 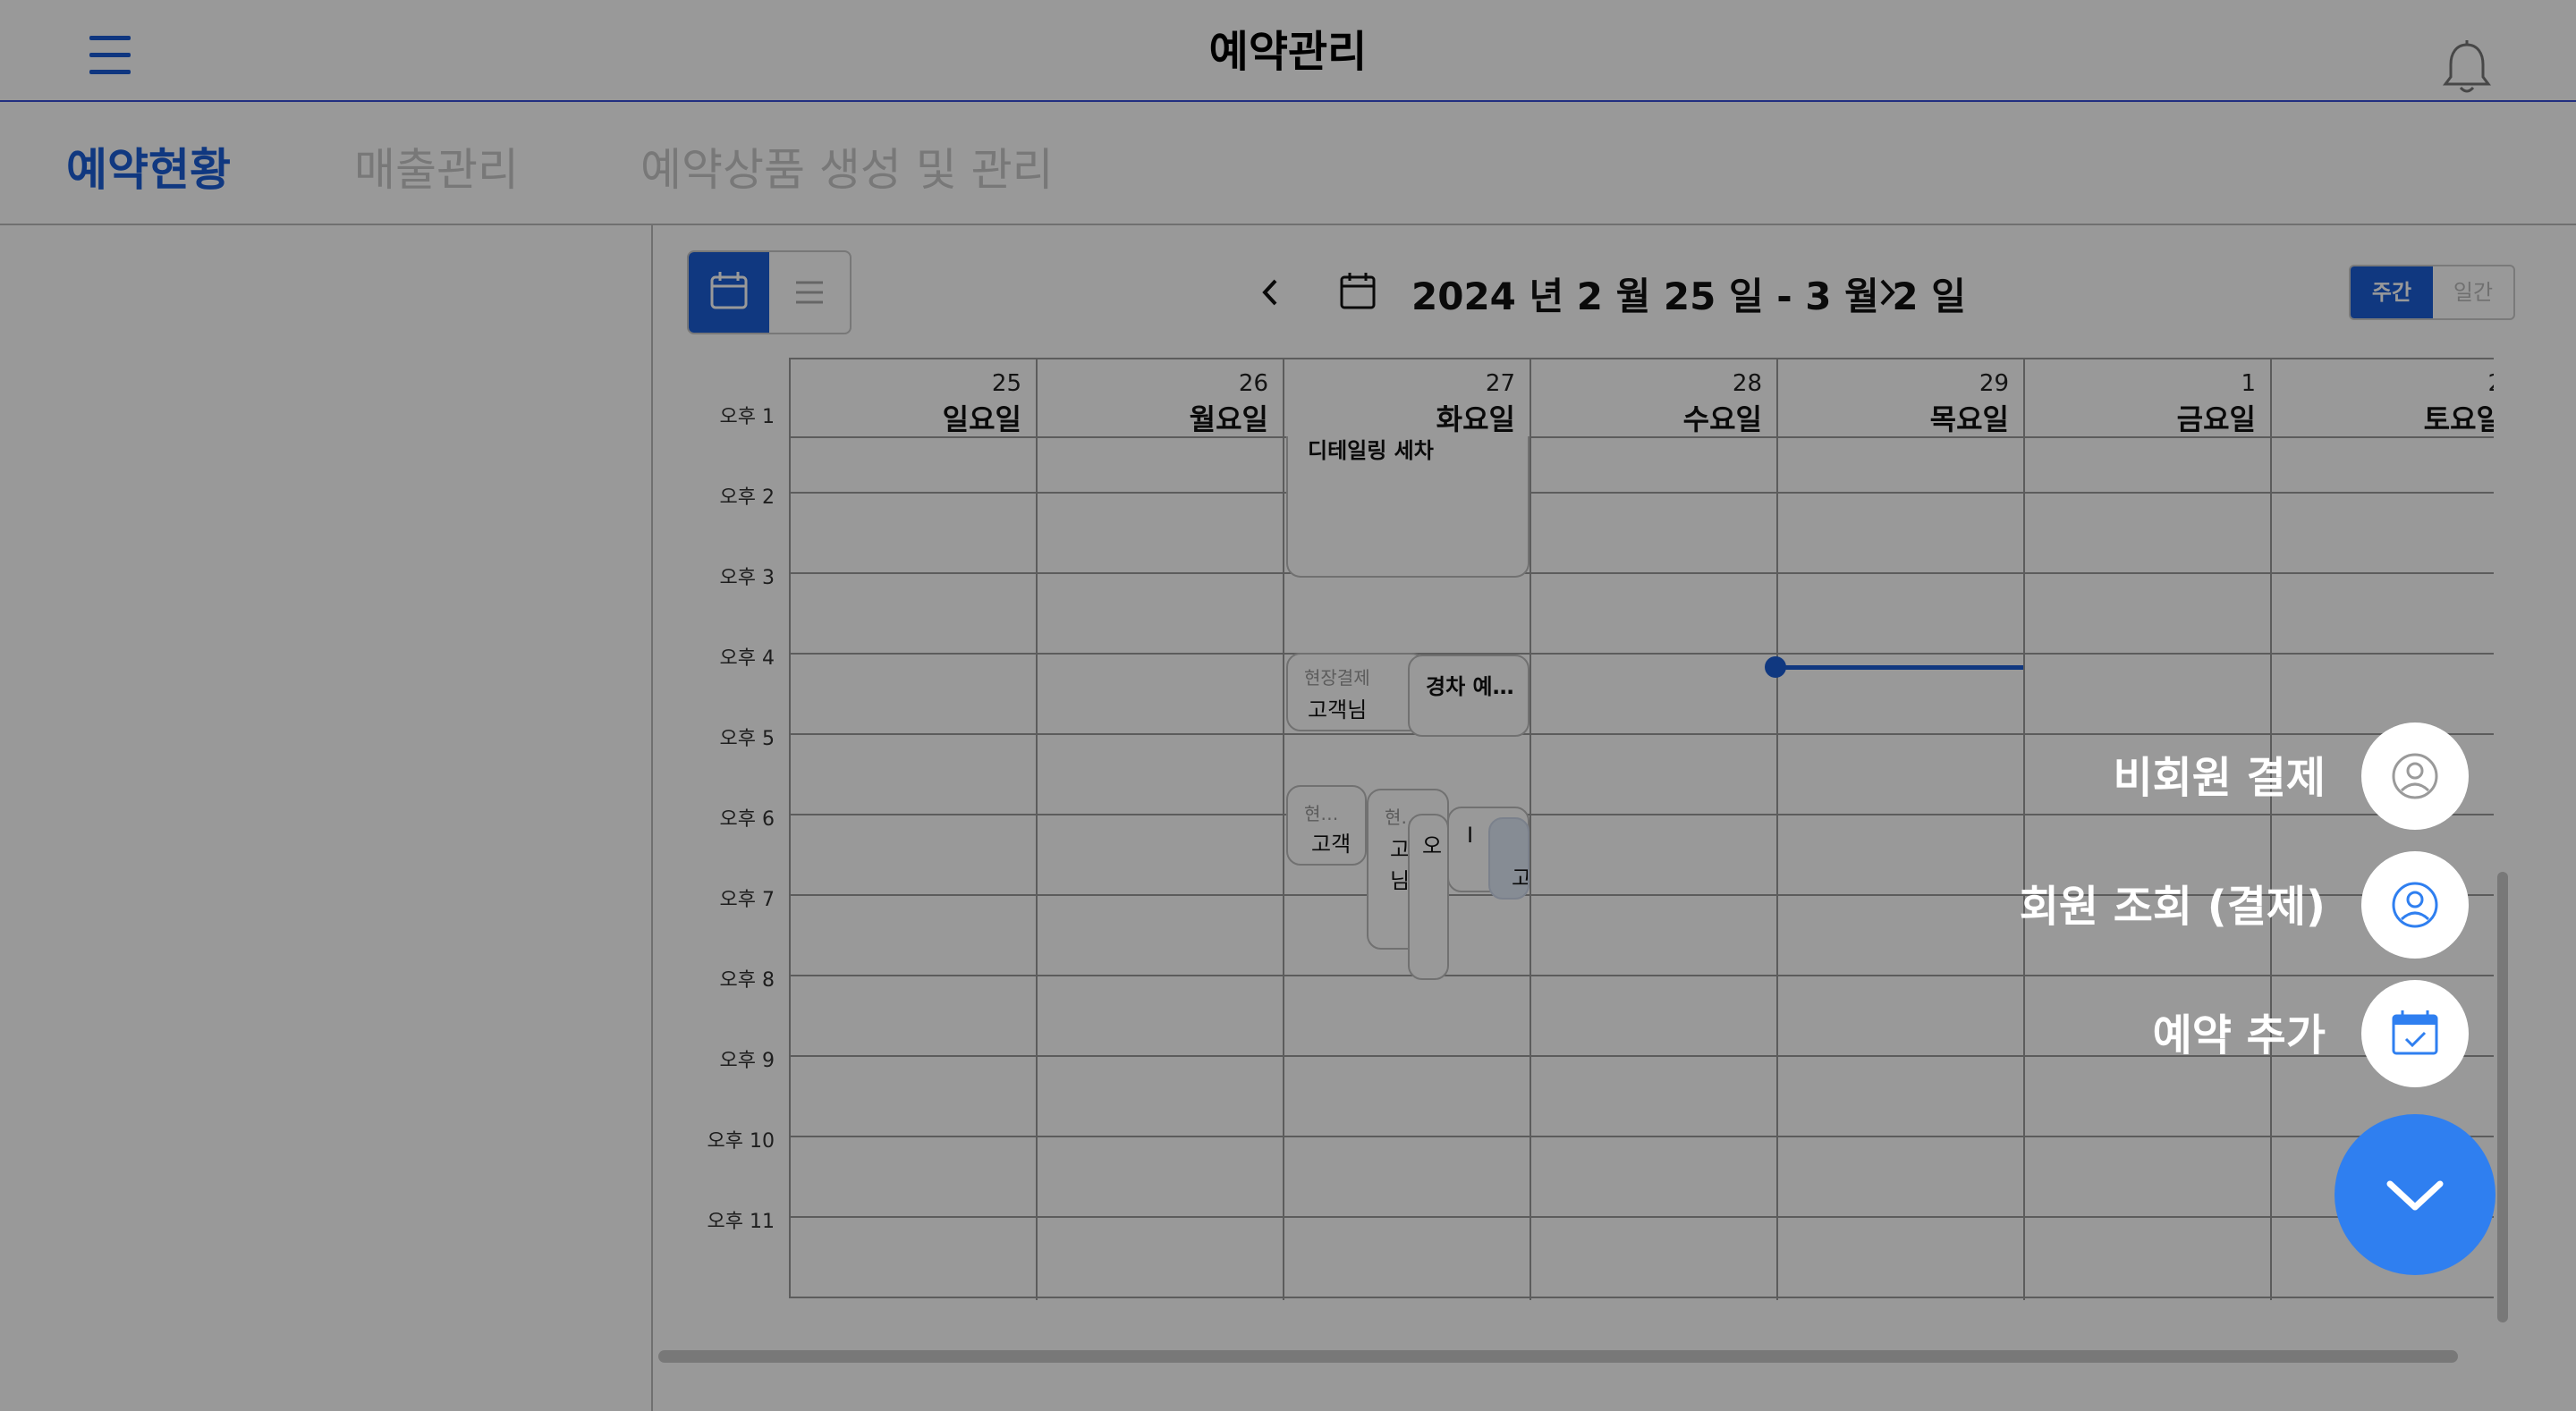 I want to click on fab-label: 비회원 결제, so click(x=2219, y=778).